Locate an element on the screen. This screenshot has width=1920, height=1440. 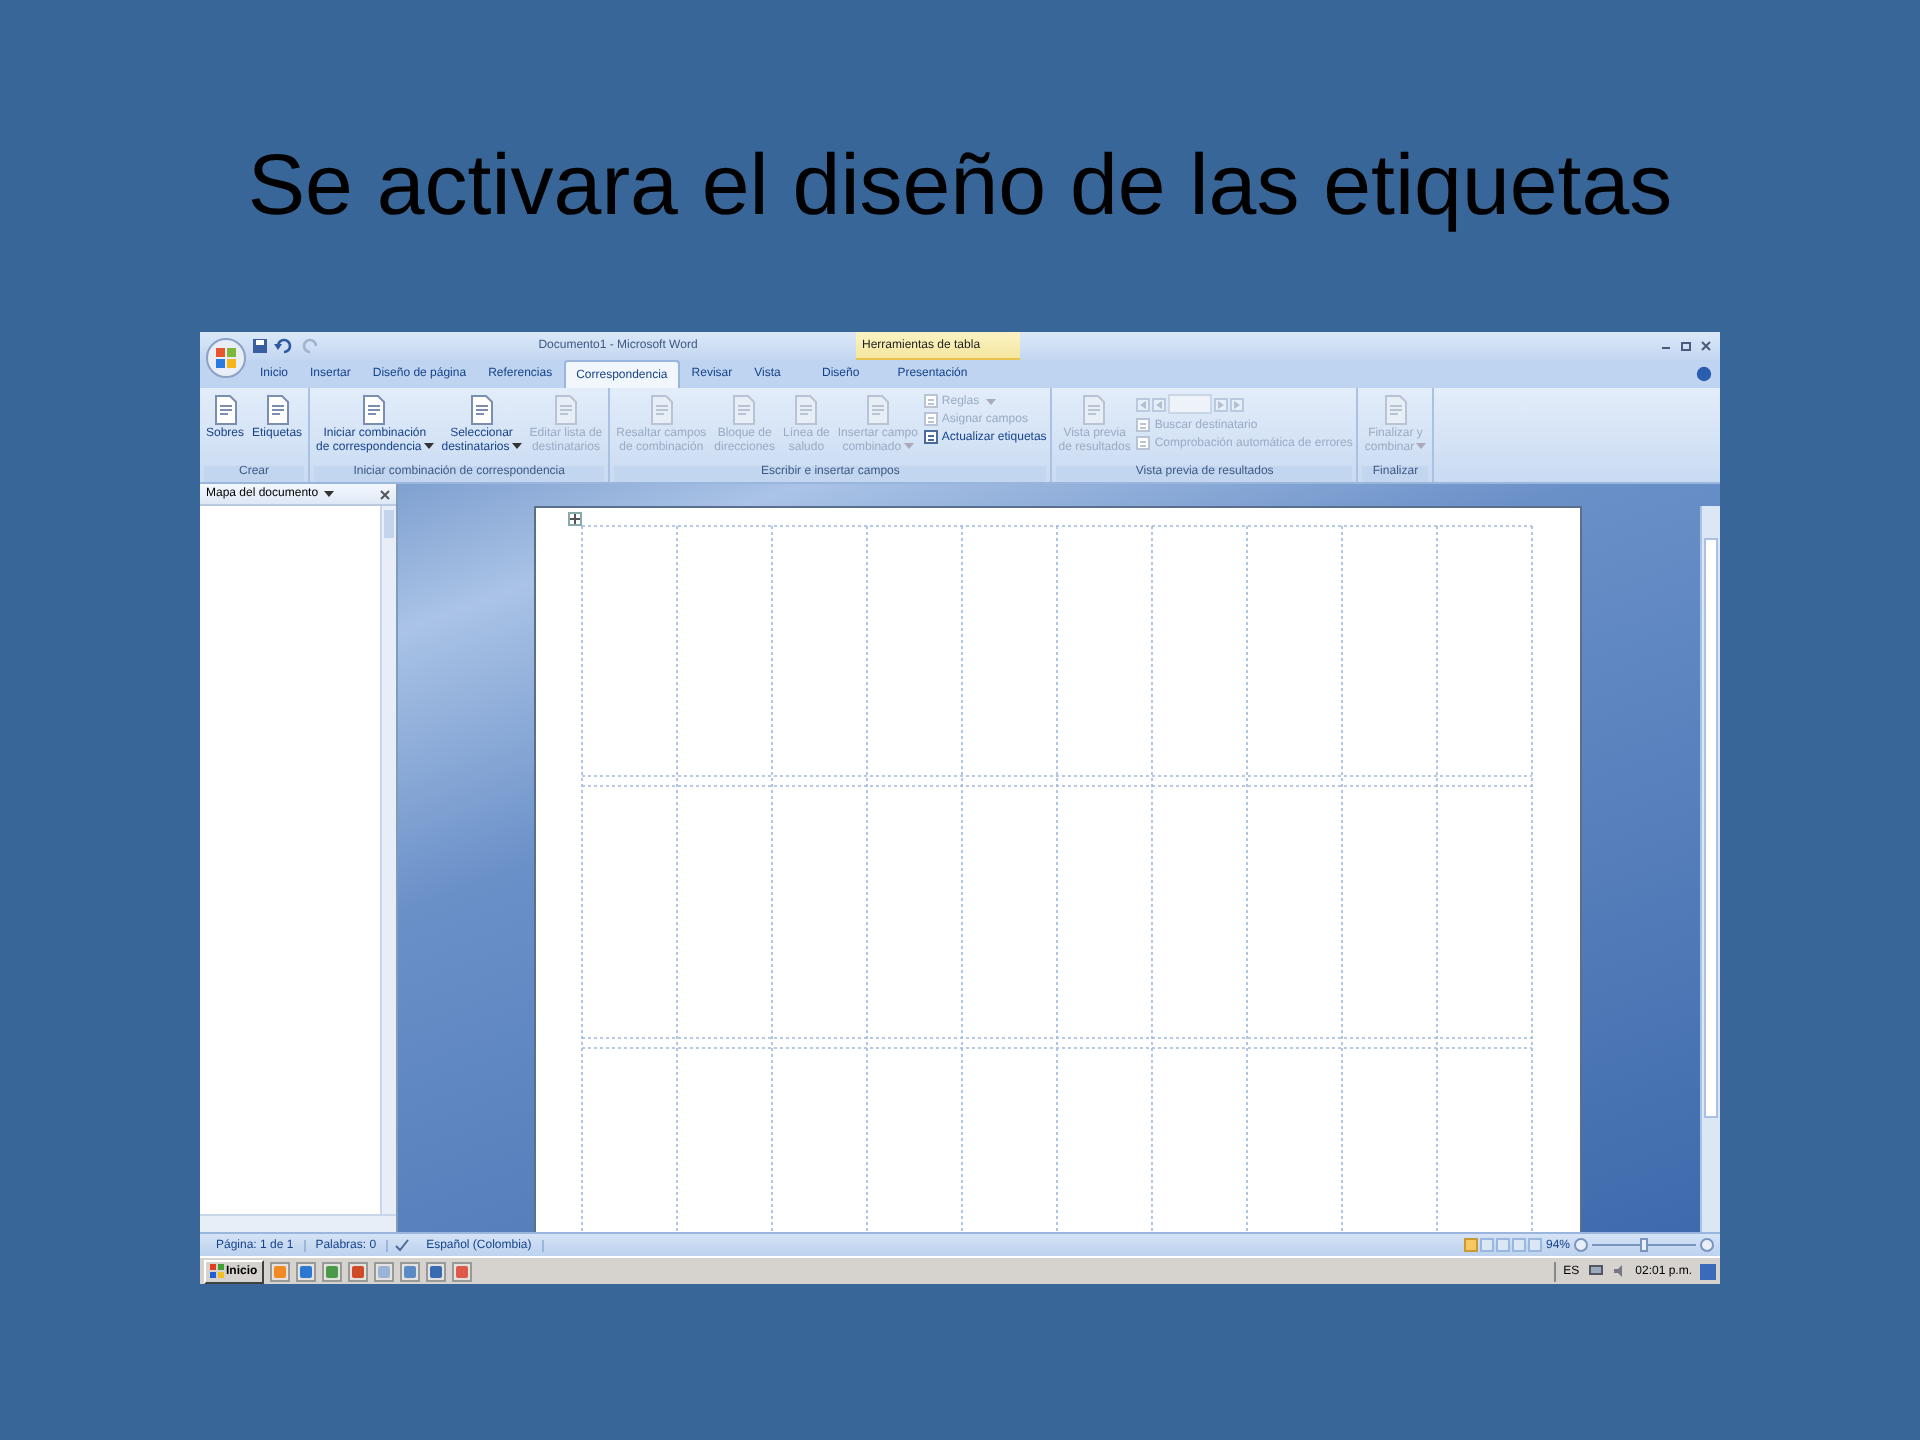
undo-icon is located at coordinates (284, 346).